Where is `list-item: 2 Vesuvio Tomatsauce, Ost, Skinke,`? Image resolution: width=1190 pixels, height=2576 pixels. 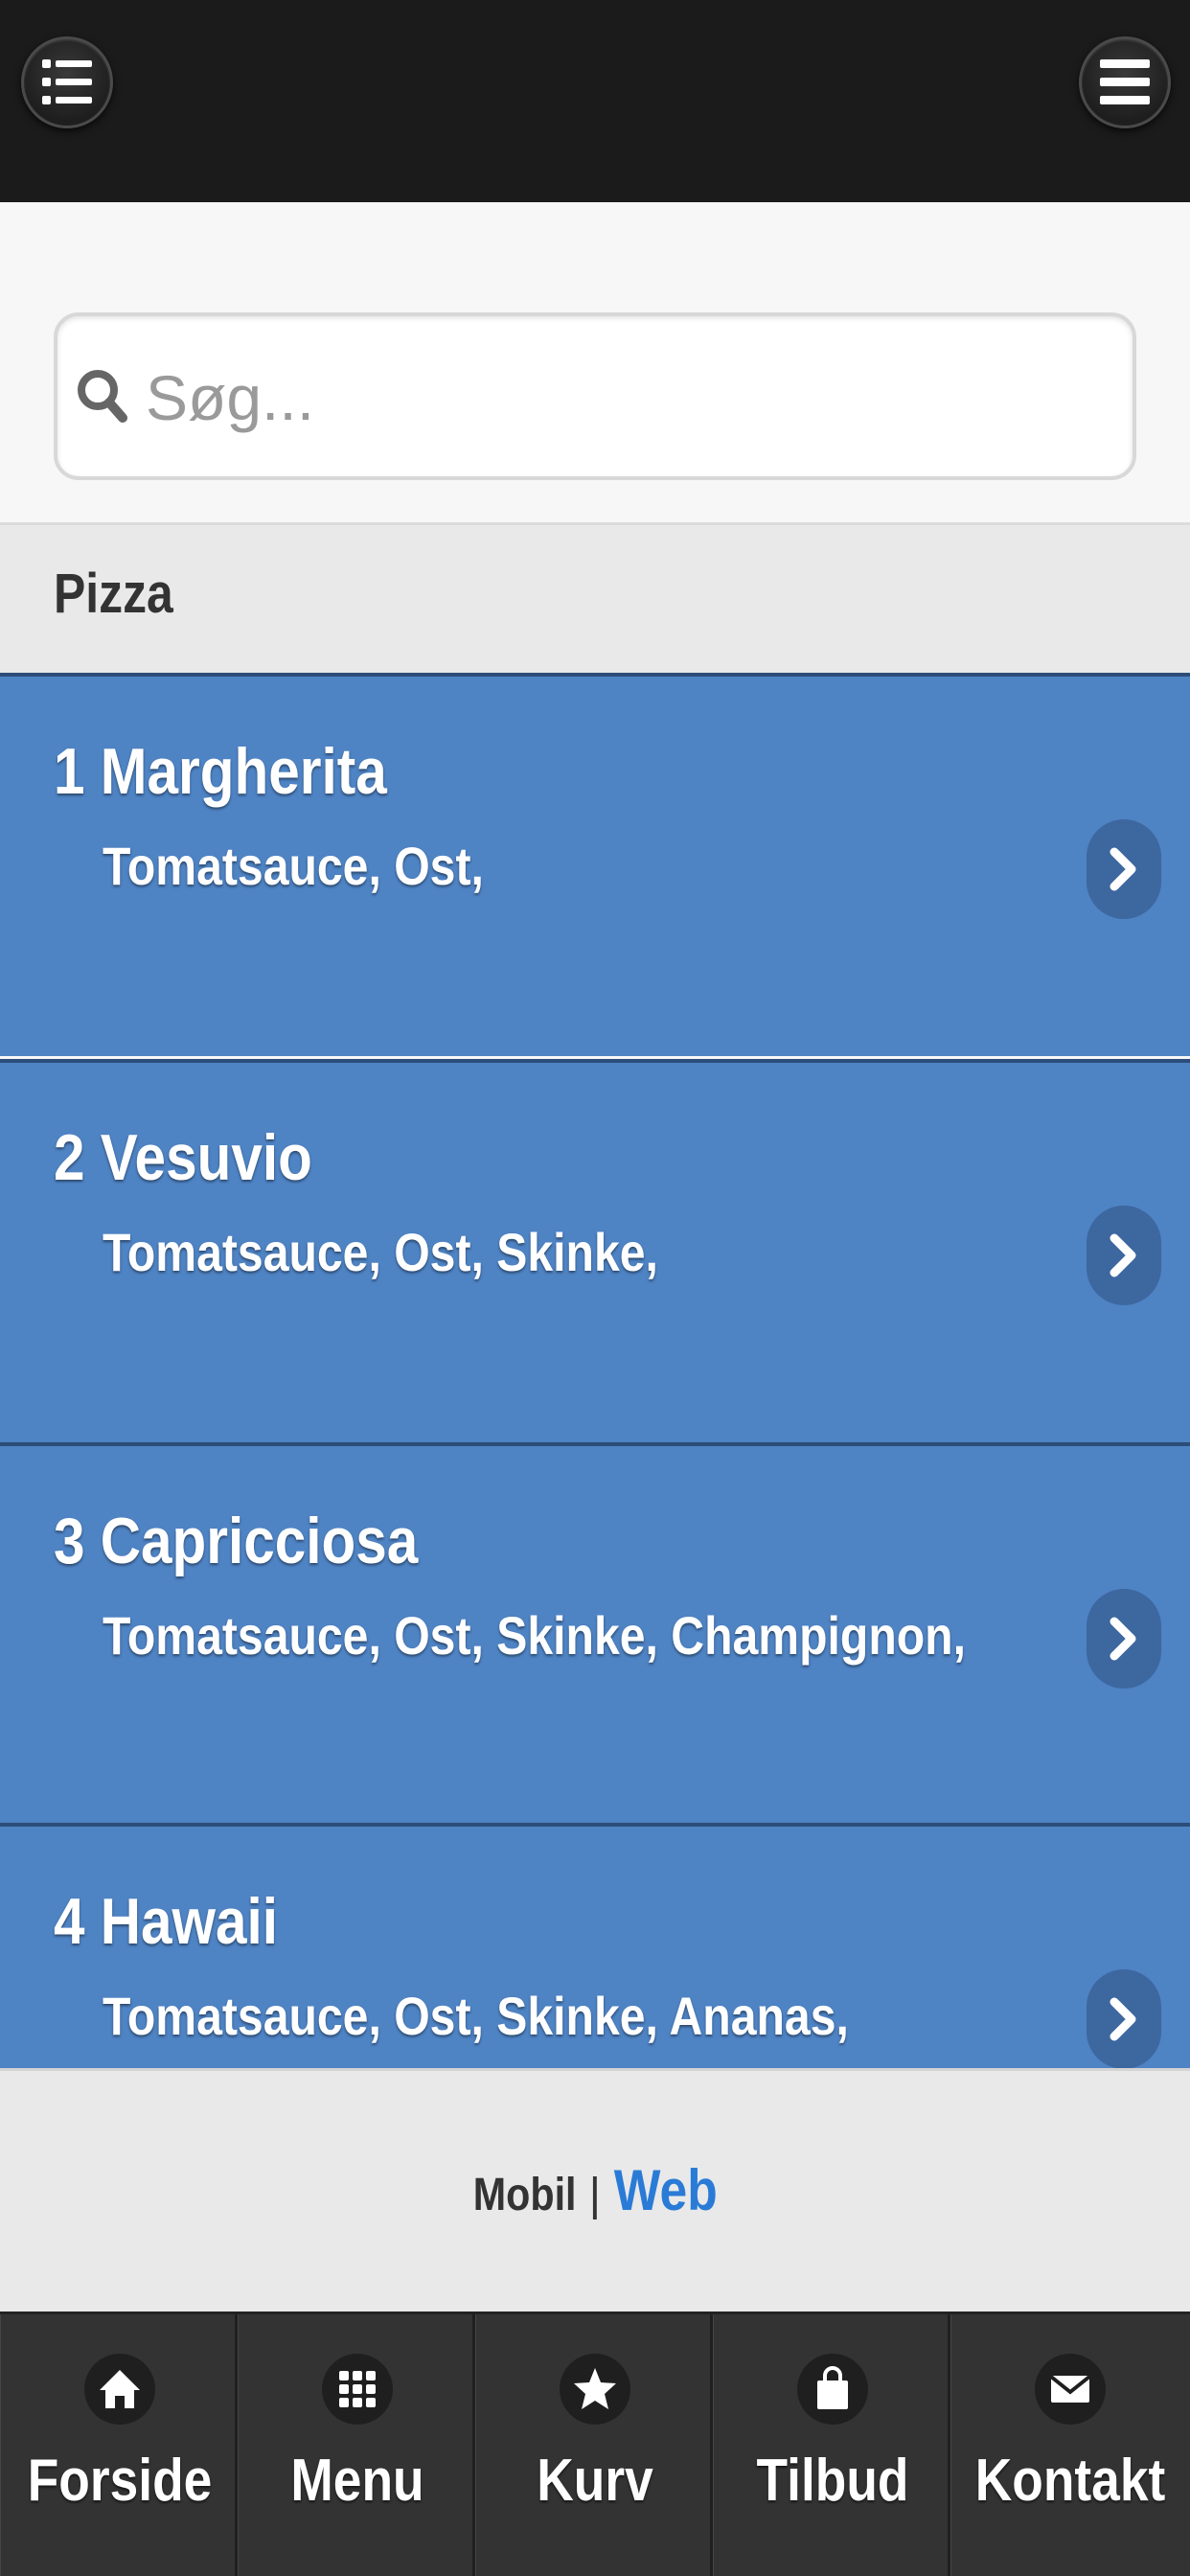
list-item: 2 Vesuvio Tomatsauce, Ost, Skinke, is located at coordinates (595, 1250).